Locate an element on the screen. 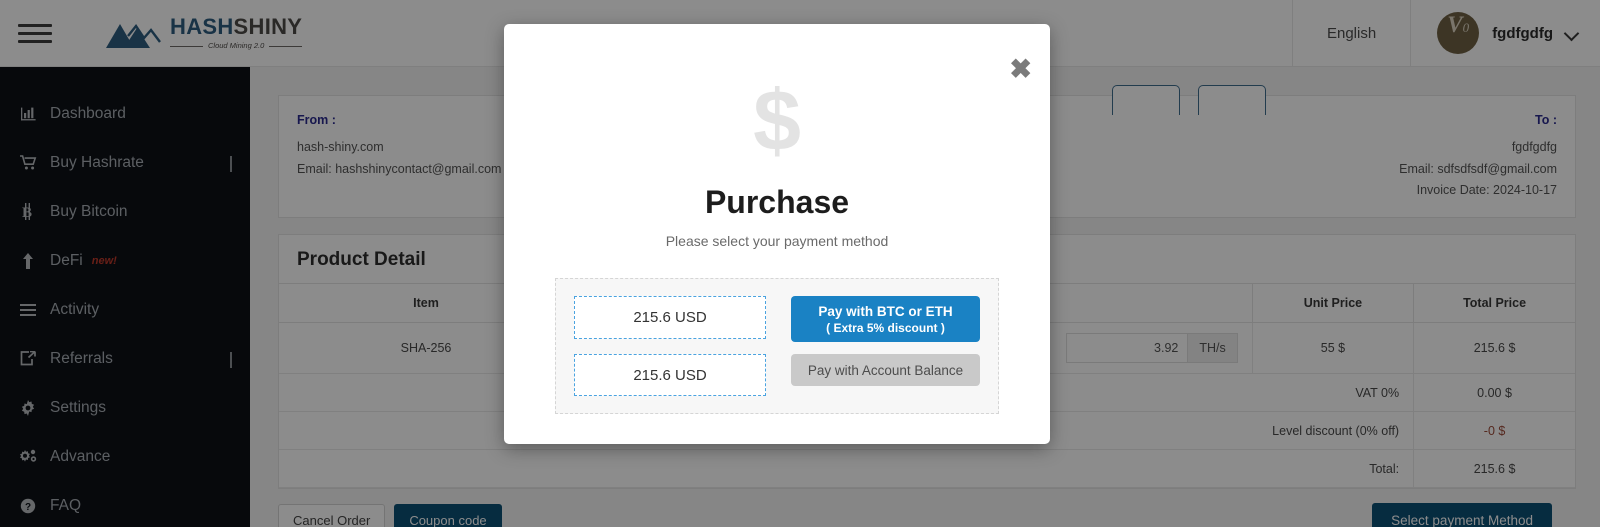  modal-title: Purchase is located at coordinates (777, 202).